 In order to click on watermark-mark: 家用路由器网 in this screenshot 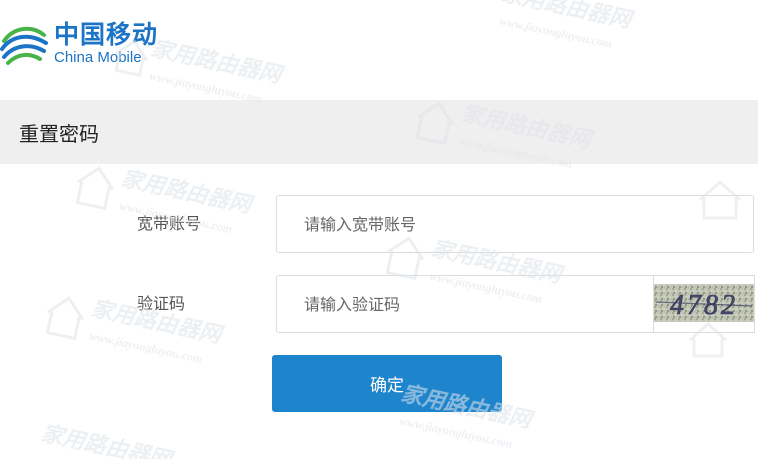, I will do `click(107, 439)`.